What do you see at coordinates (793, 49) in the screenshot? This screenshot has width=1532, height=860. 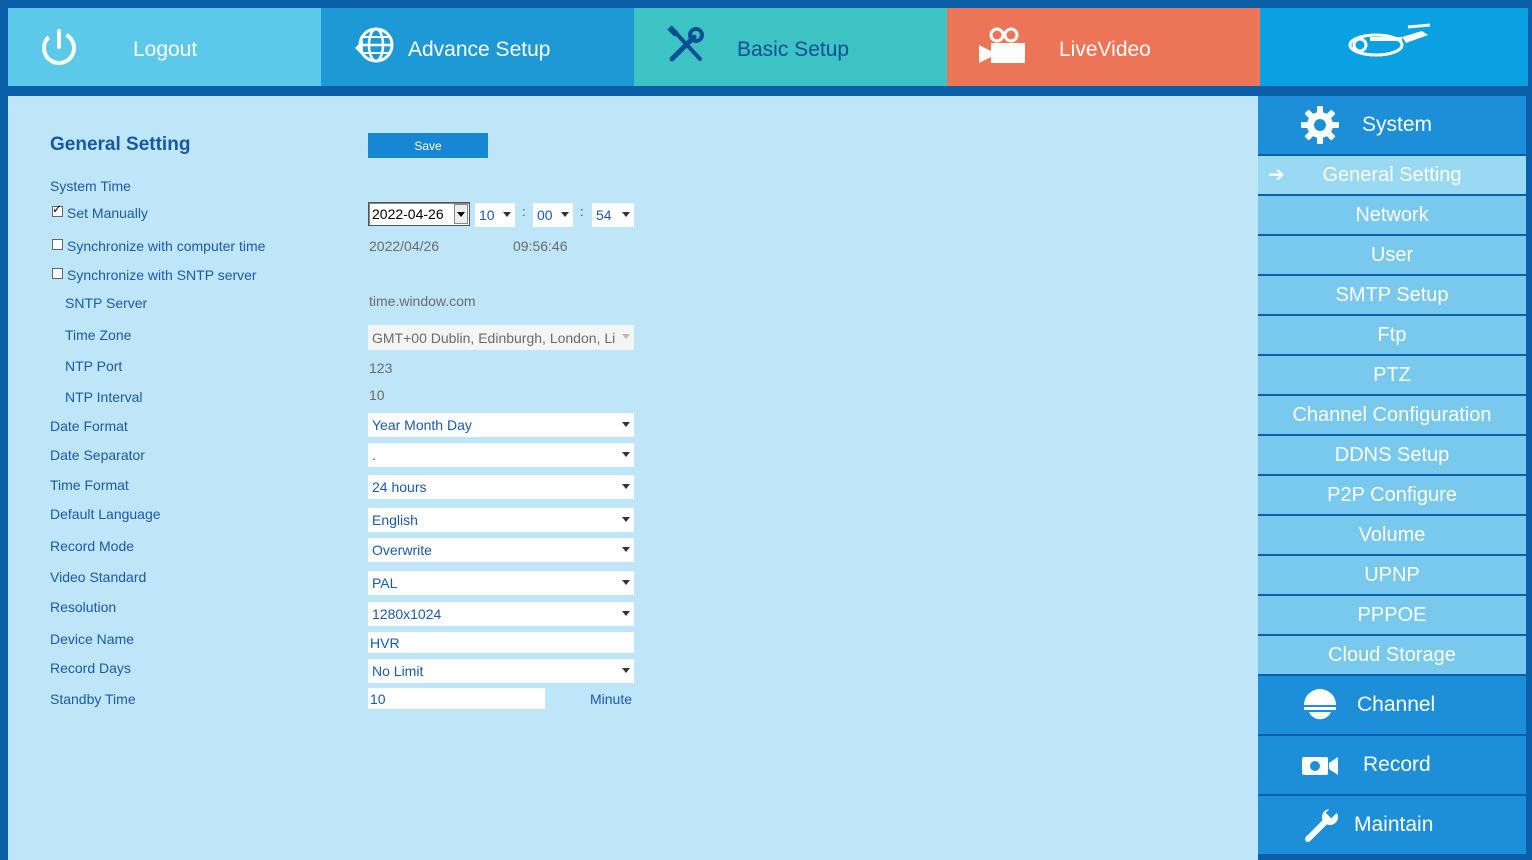 I see `nav-basic-setup-label: Basic Setup` at bounding box center [793, 49].